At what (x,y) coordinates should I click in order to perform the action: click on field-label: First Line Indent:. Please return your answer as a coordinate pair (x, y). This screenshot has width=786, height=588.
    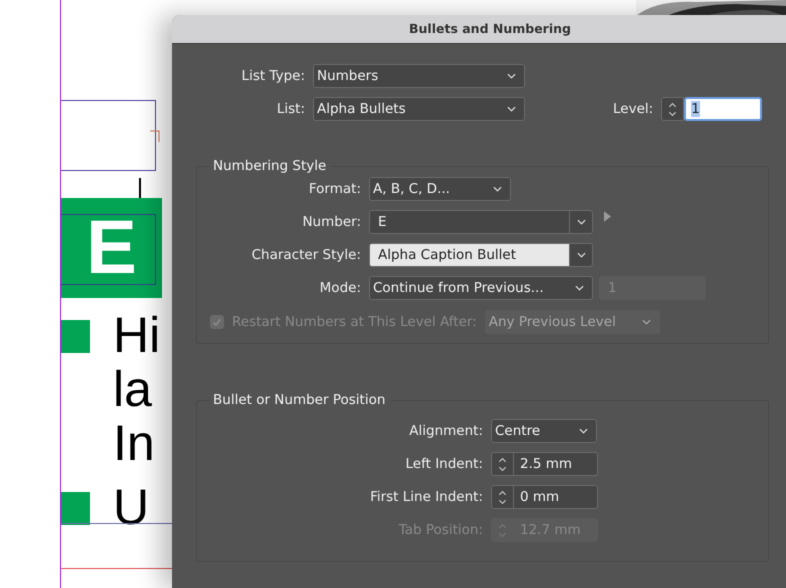
    Looking at the image, I should click on (426, 497).